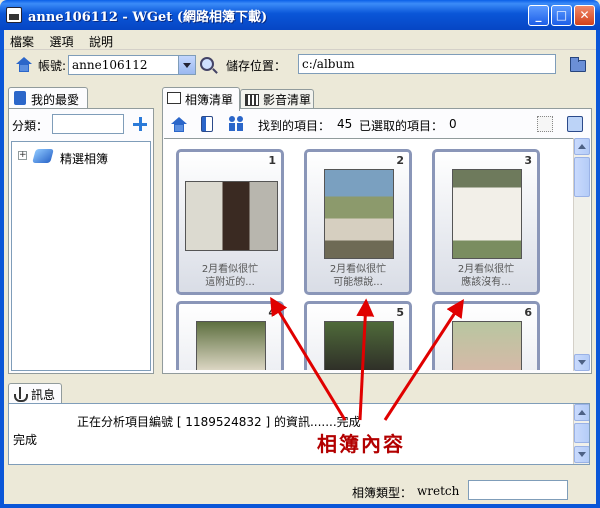  I want to click on photo-icon, so click(174, 98).